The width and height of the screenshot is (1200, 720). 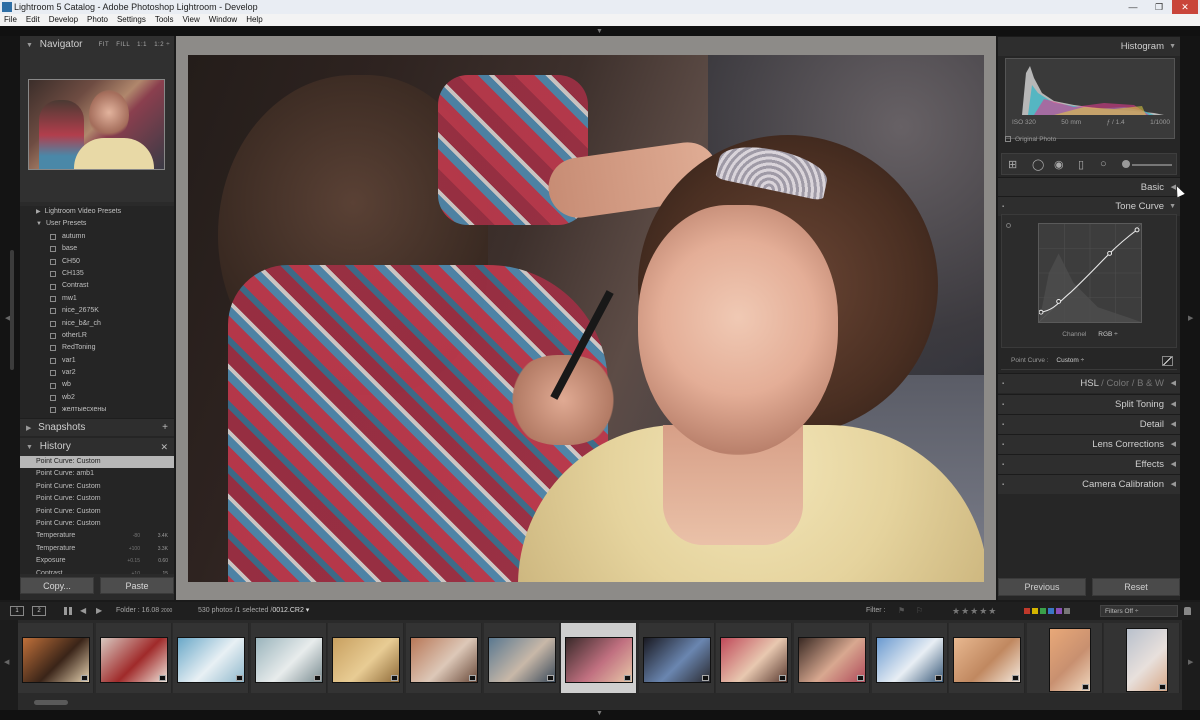 What do you see at coordinates (97, 224) in the screenshot?
I see `preset-folder: ▼ User Presets` at bounding box center [97, 224].